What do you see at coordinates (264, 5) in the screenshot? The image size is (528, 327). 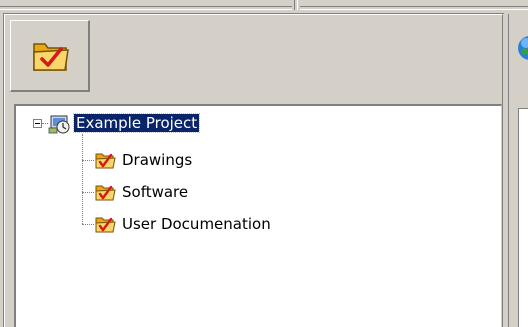 I see `top-toolbar-separator` at bounding box center [264, 5].